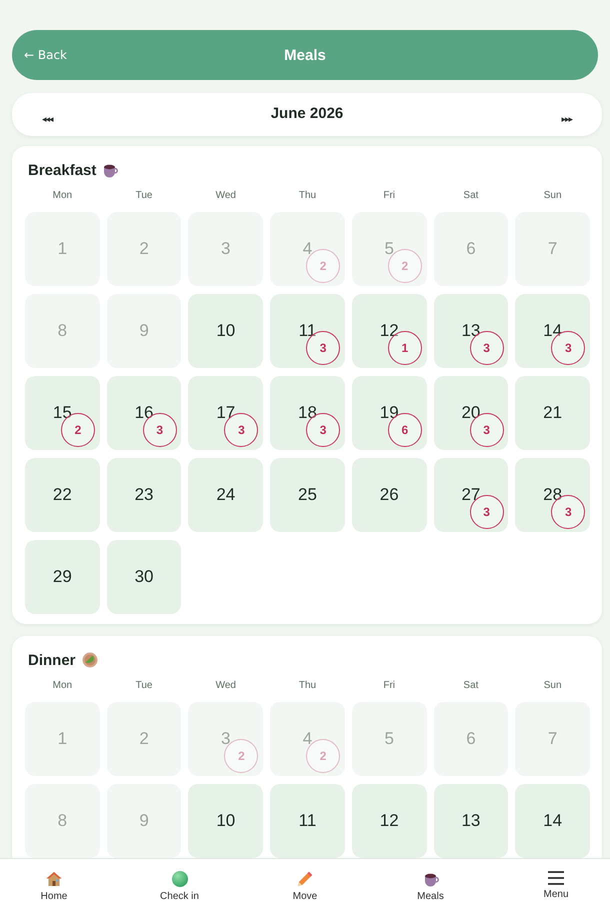  I want to click on nav-item: Menu, so click(556, 885).